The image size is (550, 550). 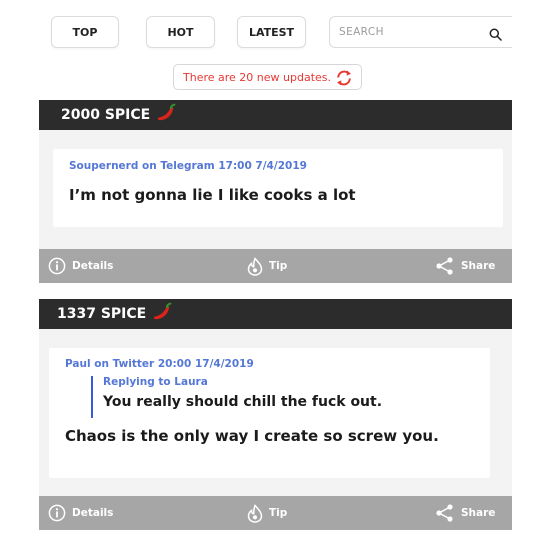 I want to click on tab-top: TOP, so click(x=85, y=32).